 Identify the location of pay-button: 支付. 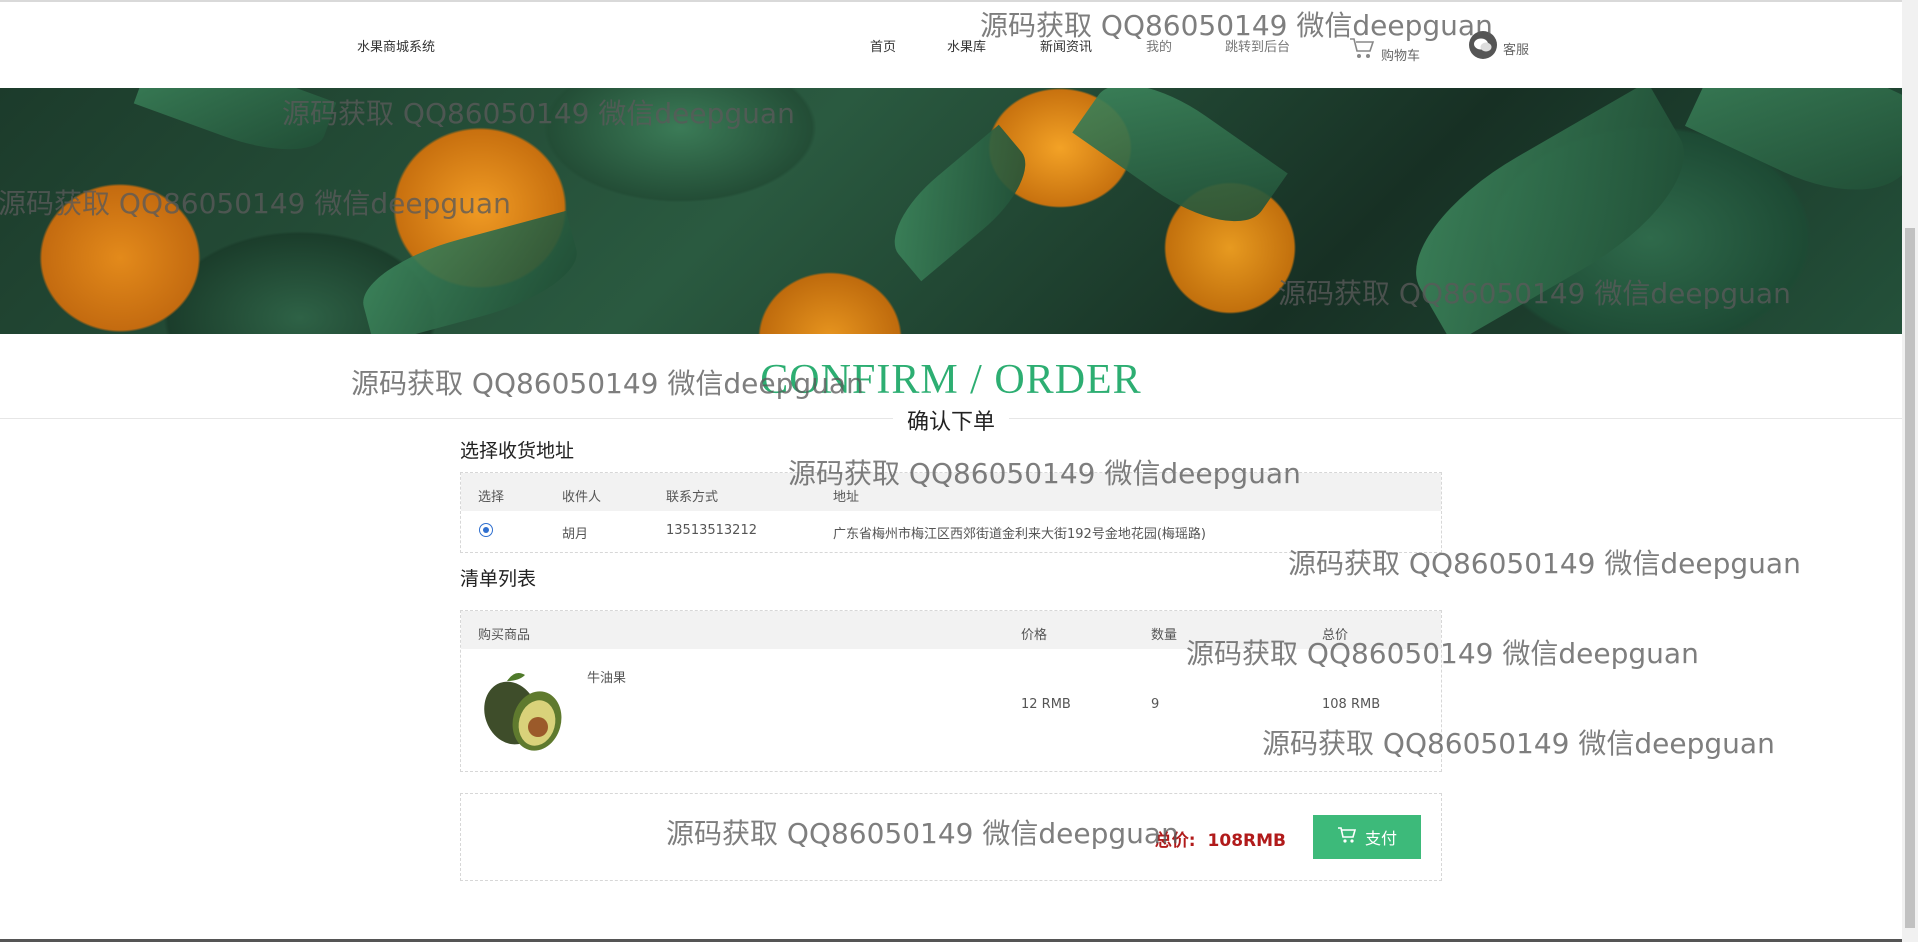
(1367, 837).